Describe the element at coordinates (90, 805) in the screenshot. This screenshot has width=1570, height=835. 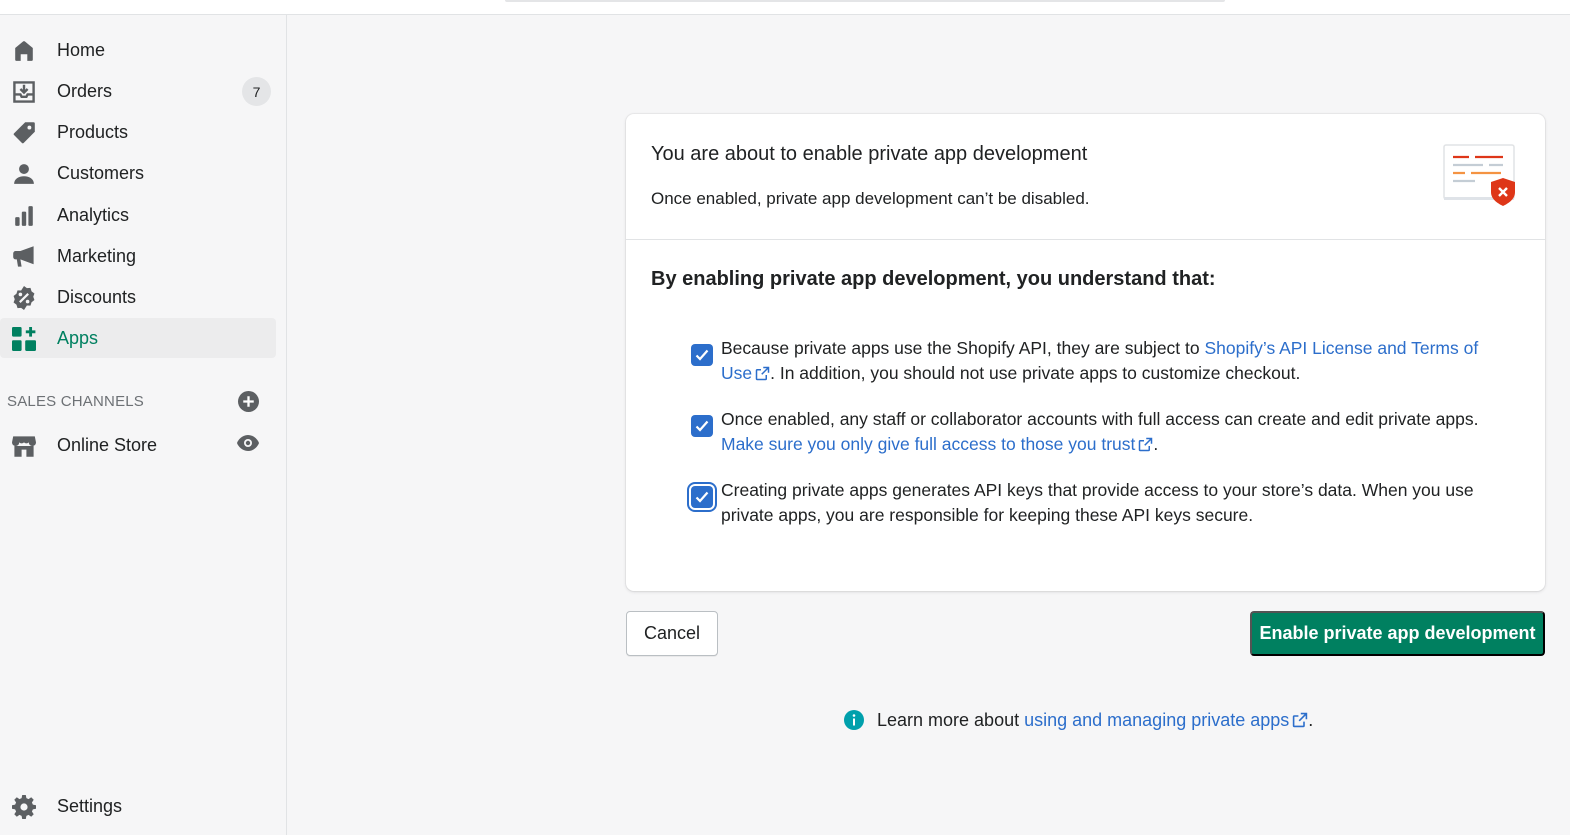
I see `sidebar-item-label: Settings` at that location.